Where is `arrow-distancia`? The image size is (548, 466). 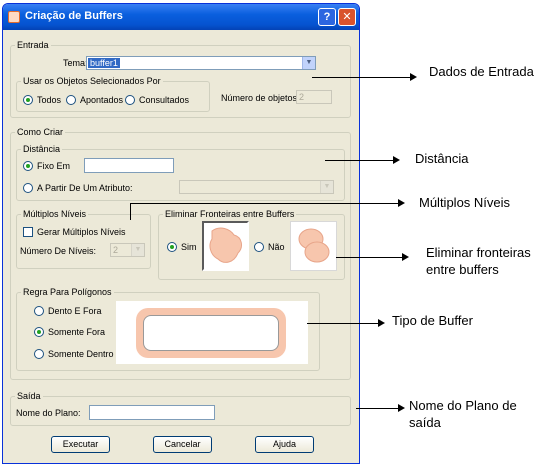
arrow-distancia is located at coordinates (360, 160).